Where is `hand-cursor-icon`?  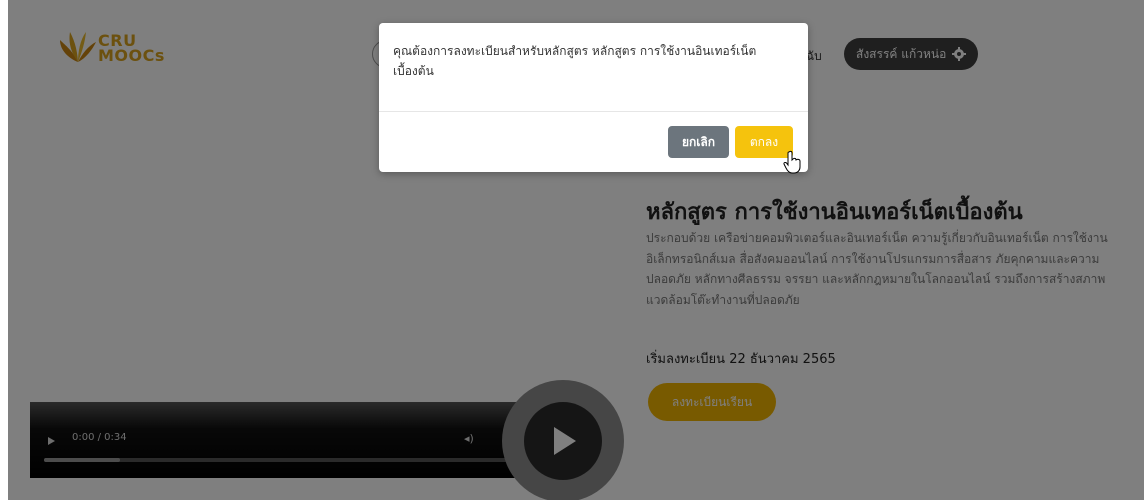
hand-cursor-icon is located at coordinates (792, 162).